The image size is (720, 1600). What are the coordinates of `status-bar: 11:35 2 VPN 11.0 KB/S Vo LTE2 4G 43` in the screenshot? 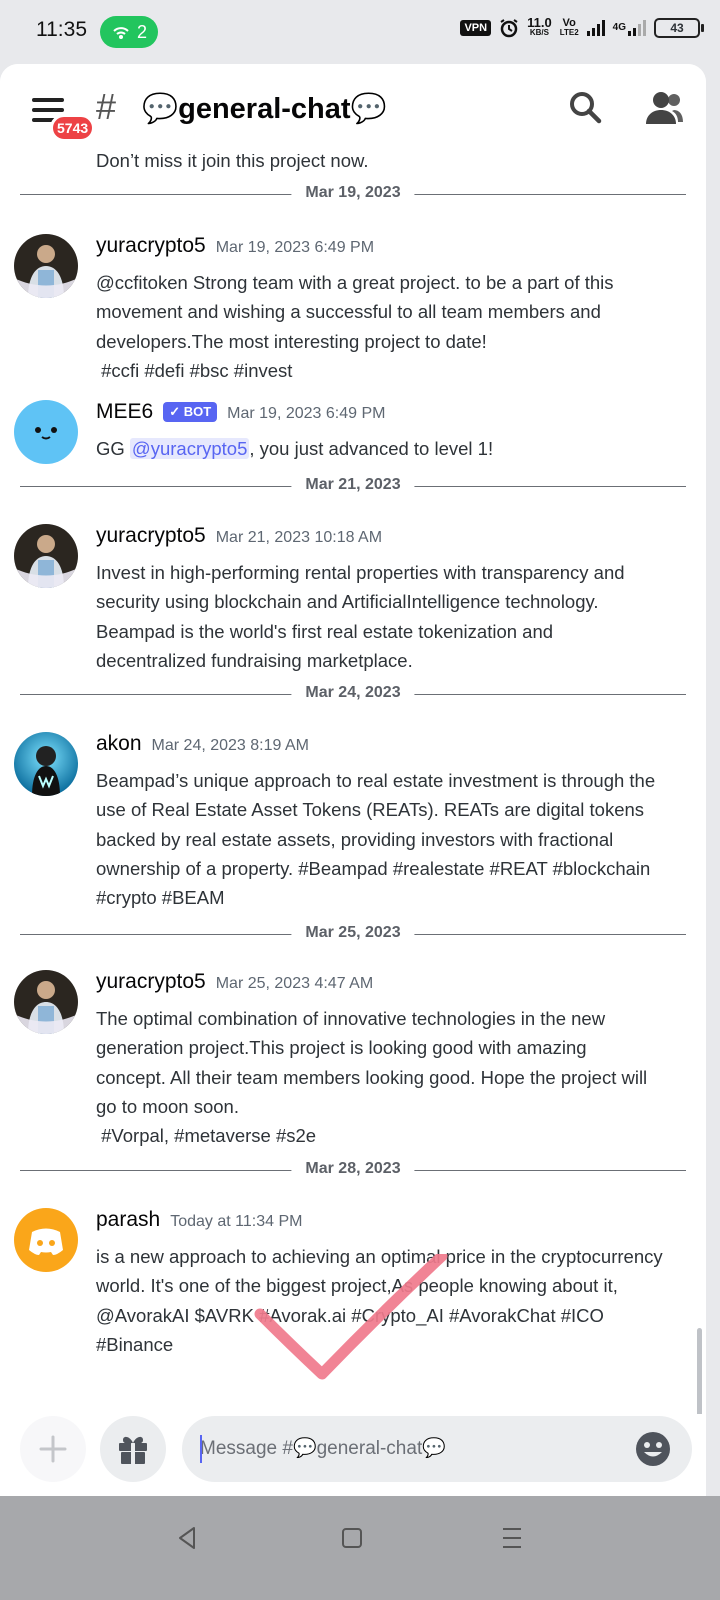 It's located at (360, 32).